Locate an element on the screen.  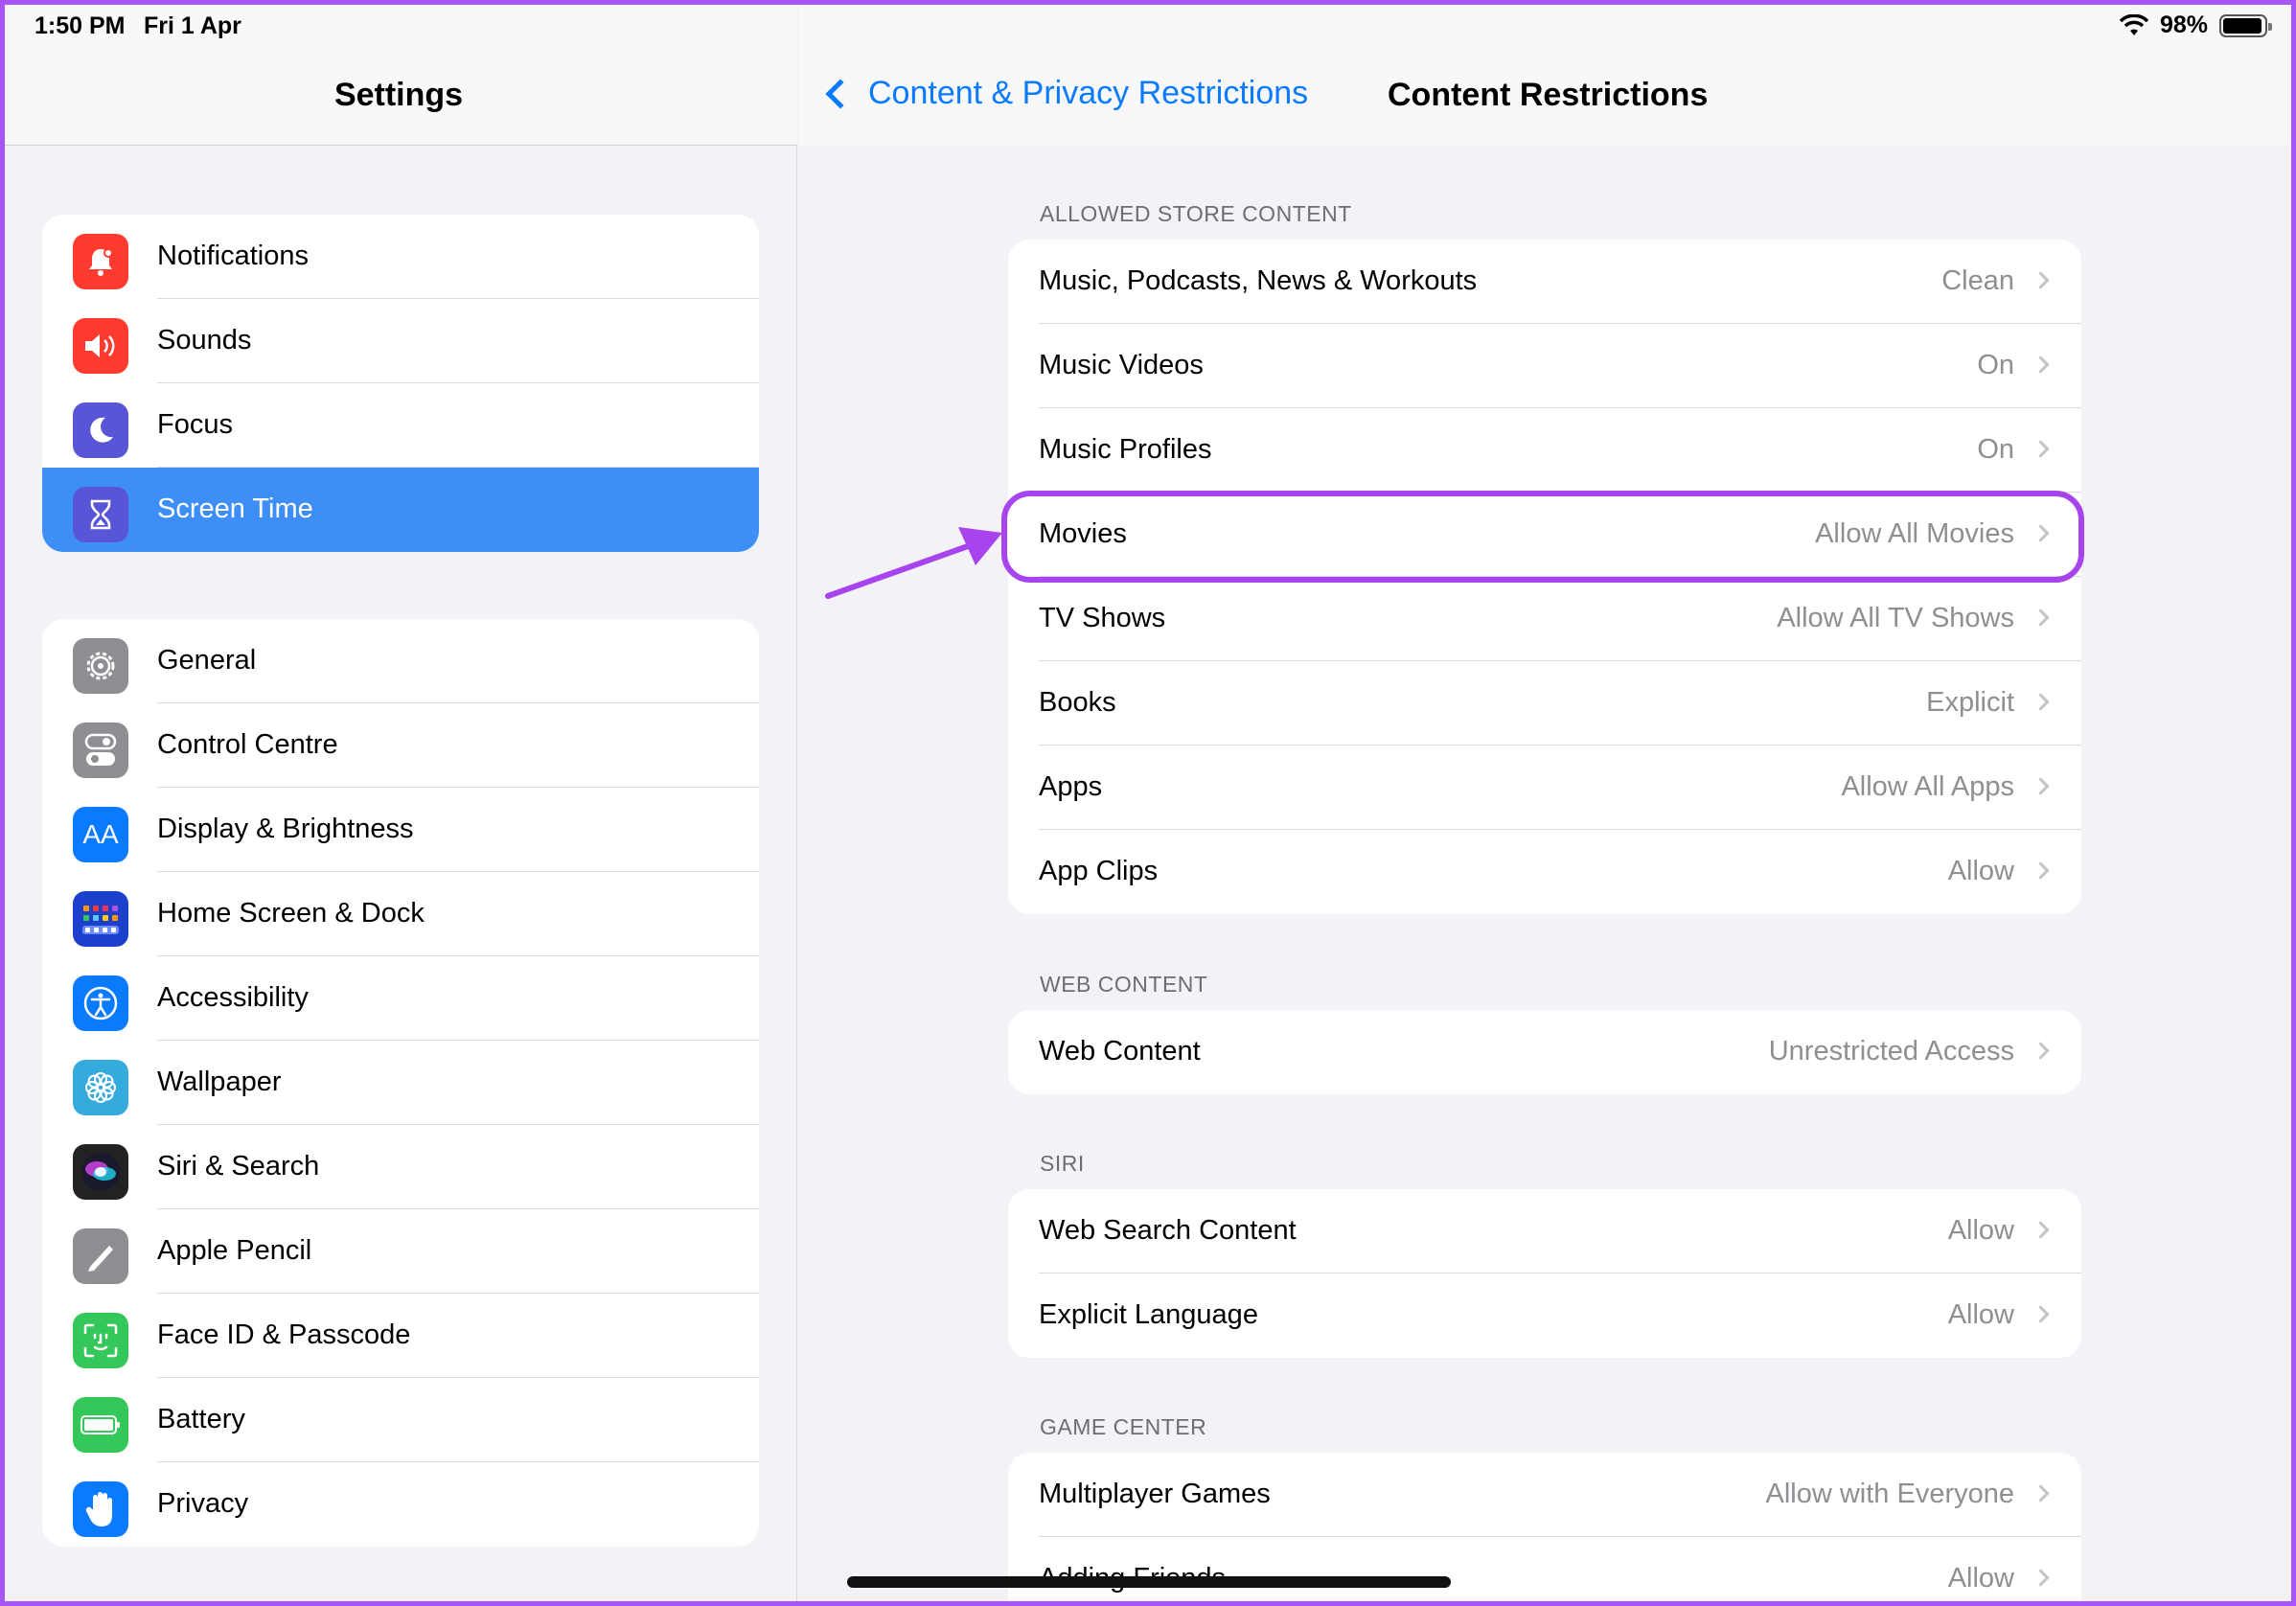
row-web-content: Web Content Unrestricted Access is located at coordinates (1544, 1052).